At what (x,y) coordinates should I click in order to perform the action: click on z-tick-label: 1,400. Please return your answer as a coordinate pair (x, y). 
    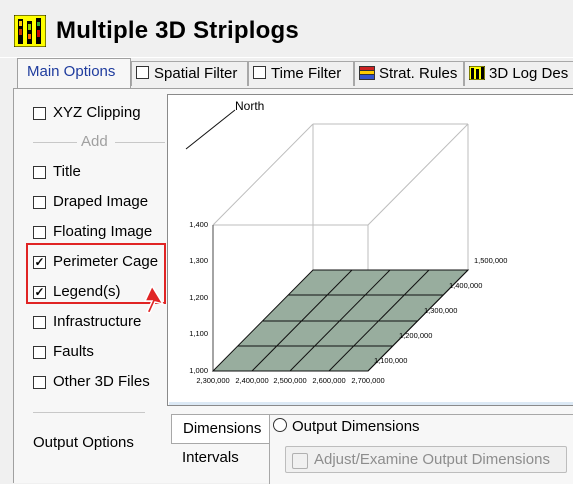
    Looking at the image, I should click on (198, 224).